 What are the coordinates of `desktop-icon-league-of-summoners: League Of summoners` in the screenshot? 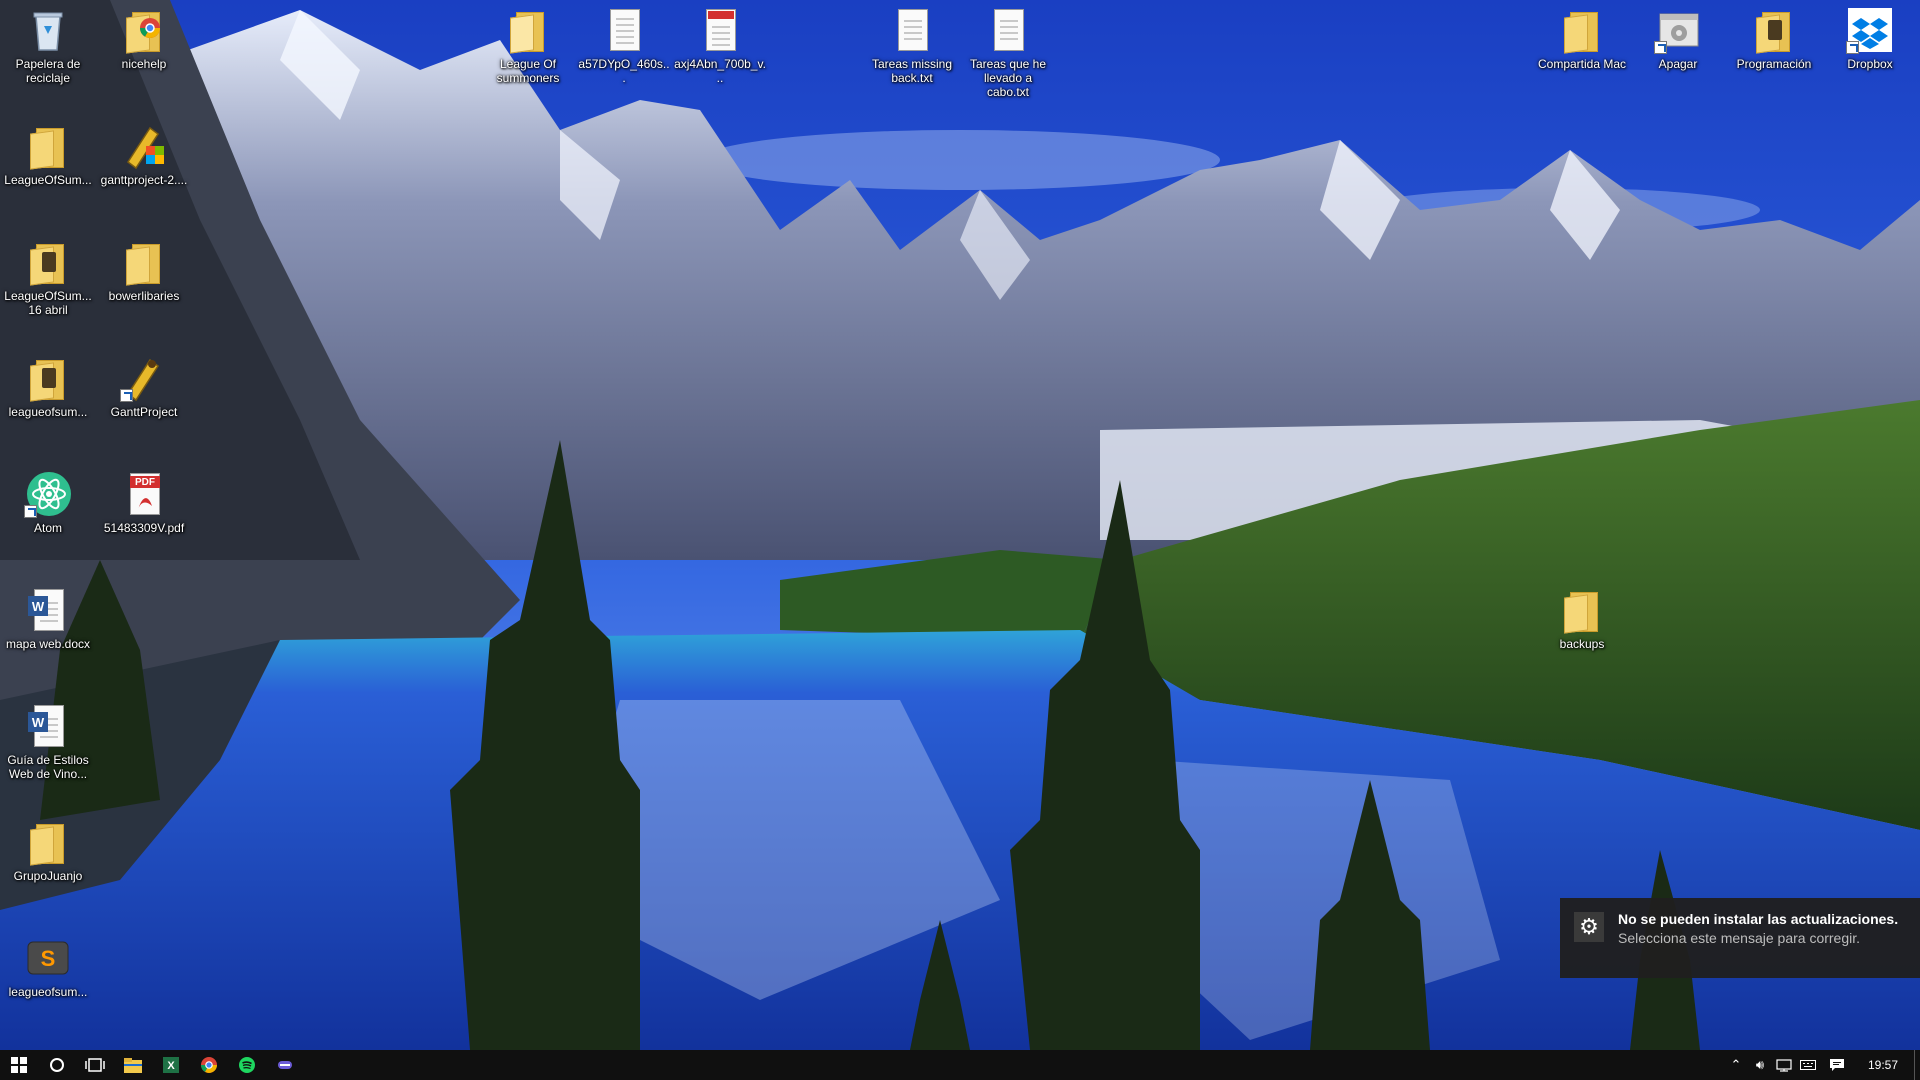 It's located at (528, 45).